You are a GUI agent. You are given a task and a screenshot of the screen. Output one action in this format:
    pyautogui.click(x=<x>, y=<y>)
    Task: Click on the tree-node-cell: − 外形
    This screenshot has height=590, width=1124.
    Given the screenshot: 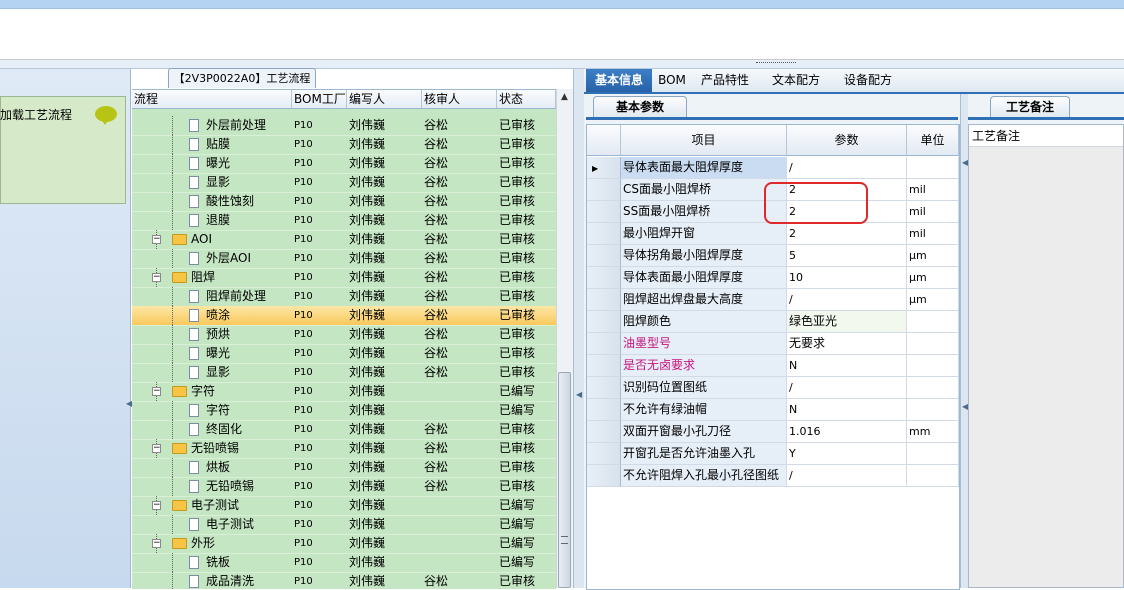 What is the action you would take?
    pyautogui.click(x=212, y=543)
    